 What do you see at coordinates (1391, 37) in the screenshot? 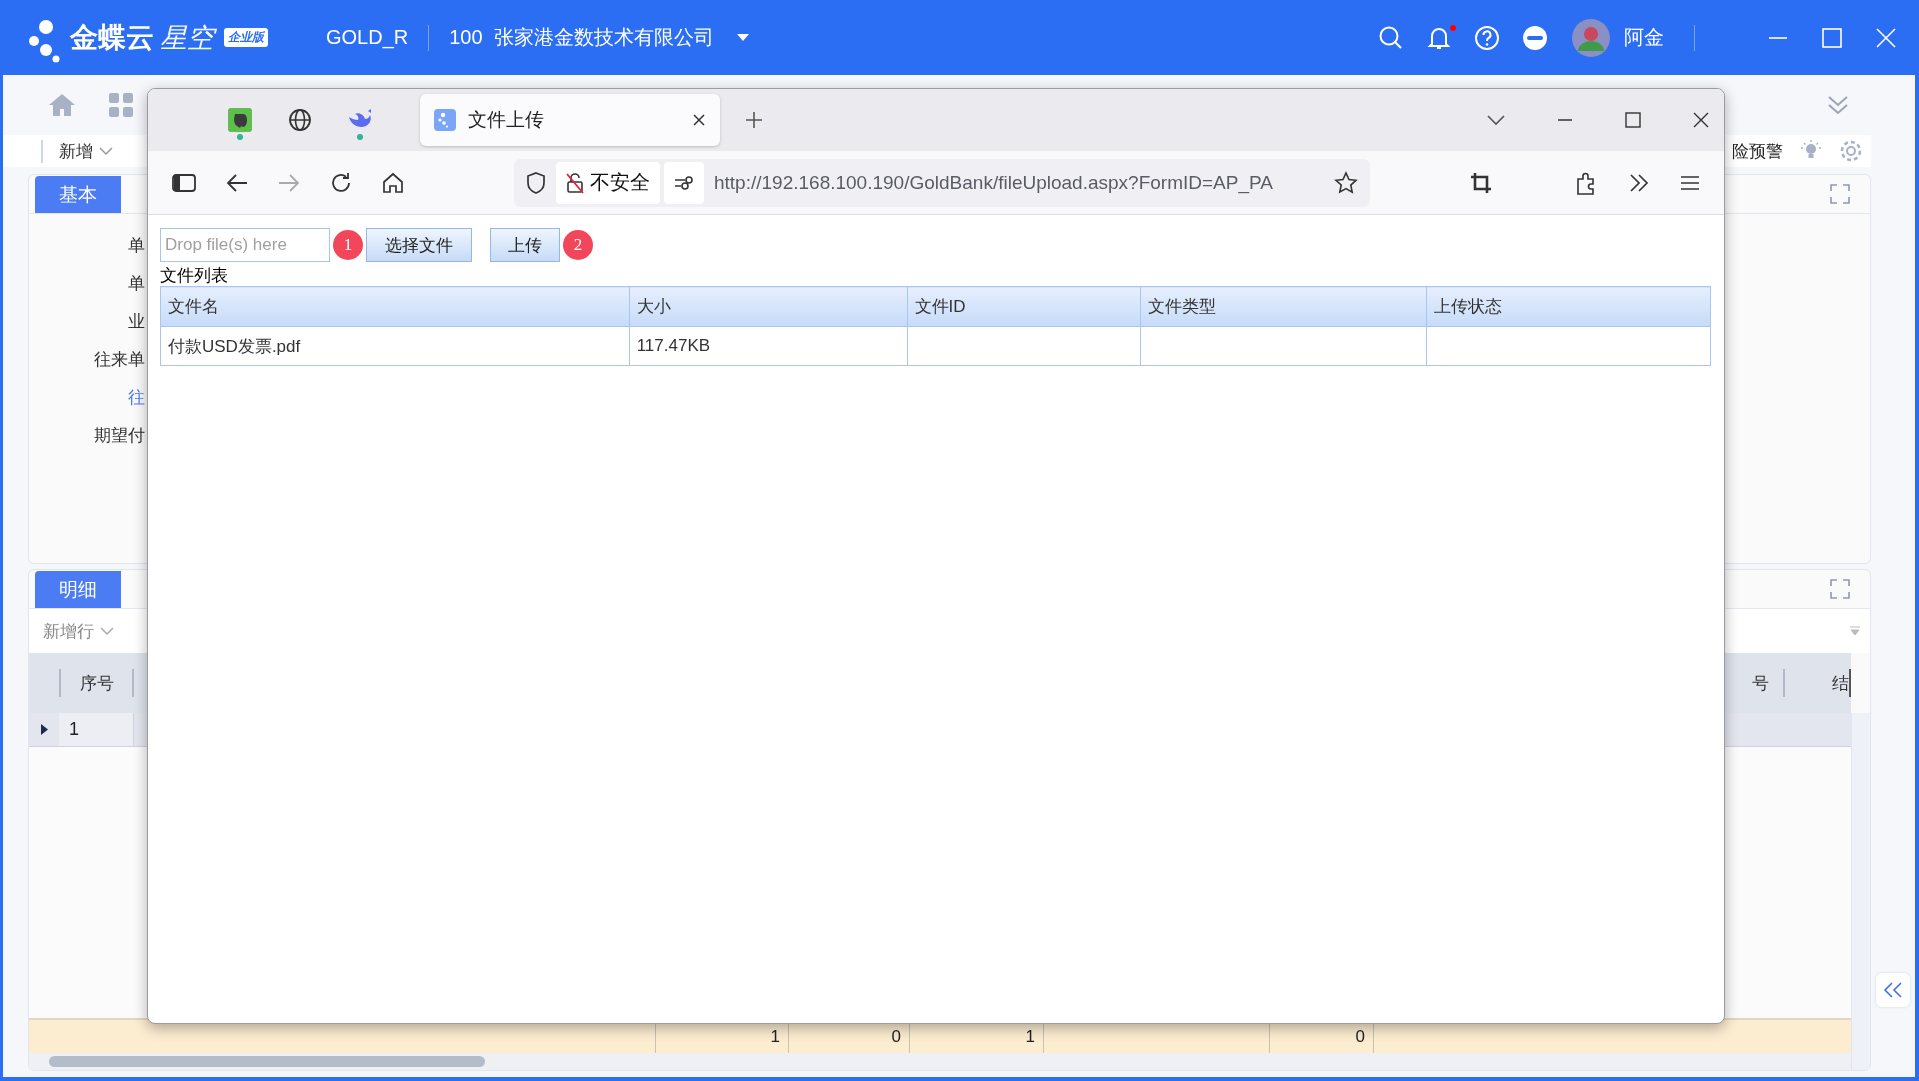
I see `search-icon` at bounding box center [1391, 37].